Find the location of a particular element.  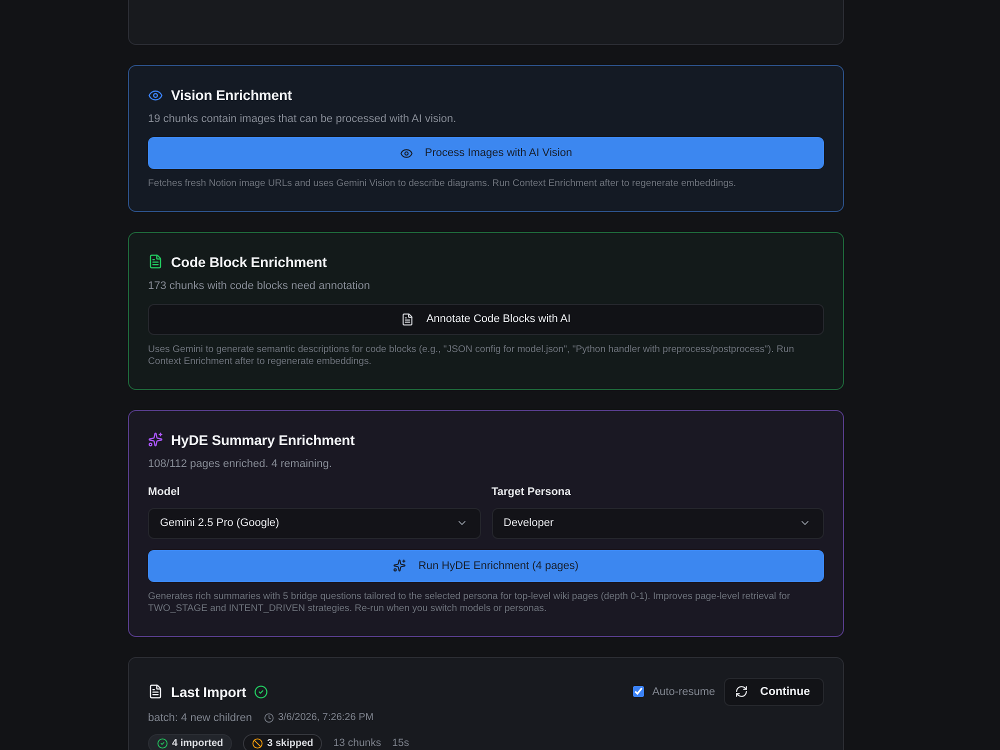

auto-resume-checkbox is located at coordinates (638, 691).